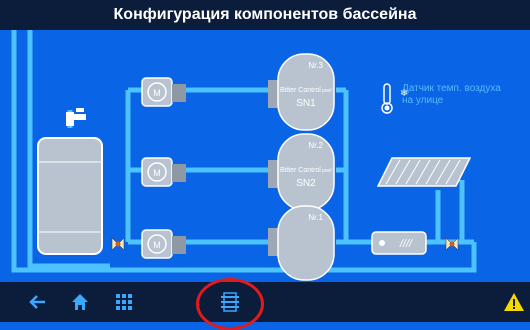 This screenshot has height=330, width=530. Describe the element at coordinates (306, 183) in the screenshot. I see `filter-model: SN2` at that location.